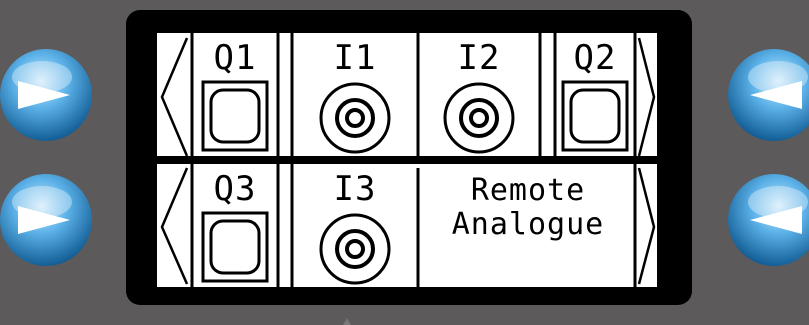  Describe the element at coordinates (235, 189) in the screenshot. I see `tile-label: Q3` at that location.